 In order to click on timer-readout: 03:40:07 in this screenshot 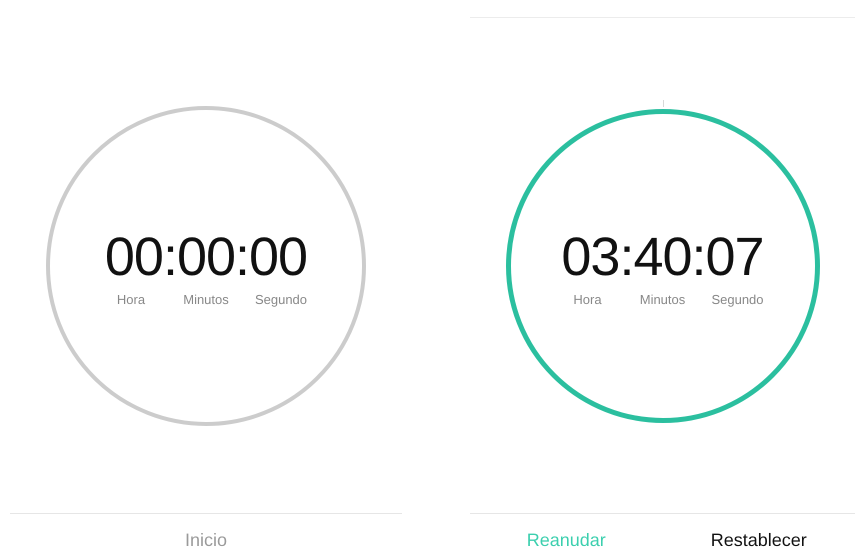, I will do `click(662, 257)`.